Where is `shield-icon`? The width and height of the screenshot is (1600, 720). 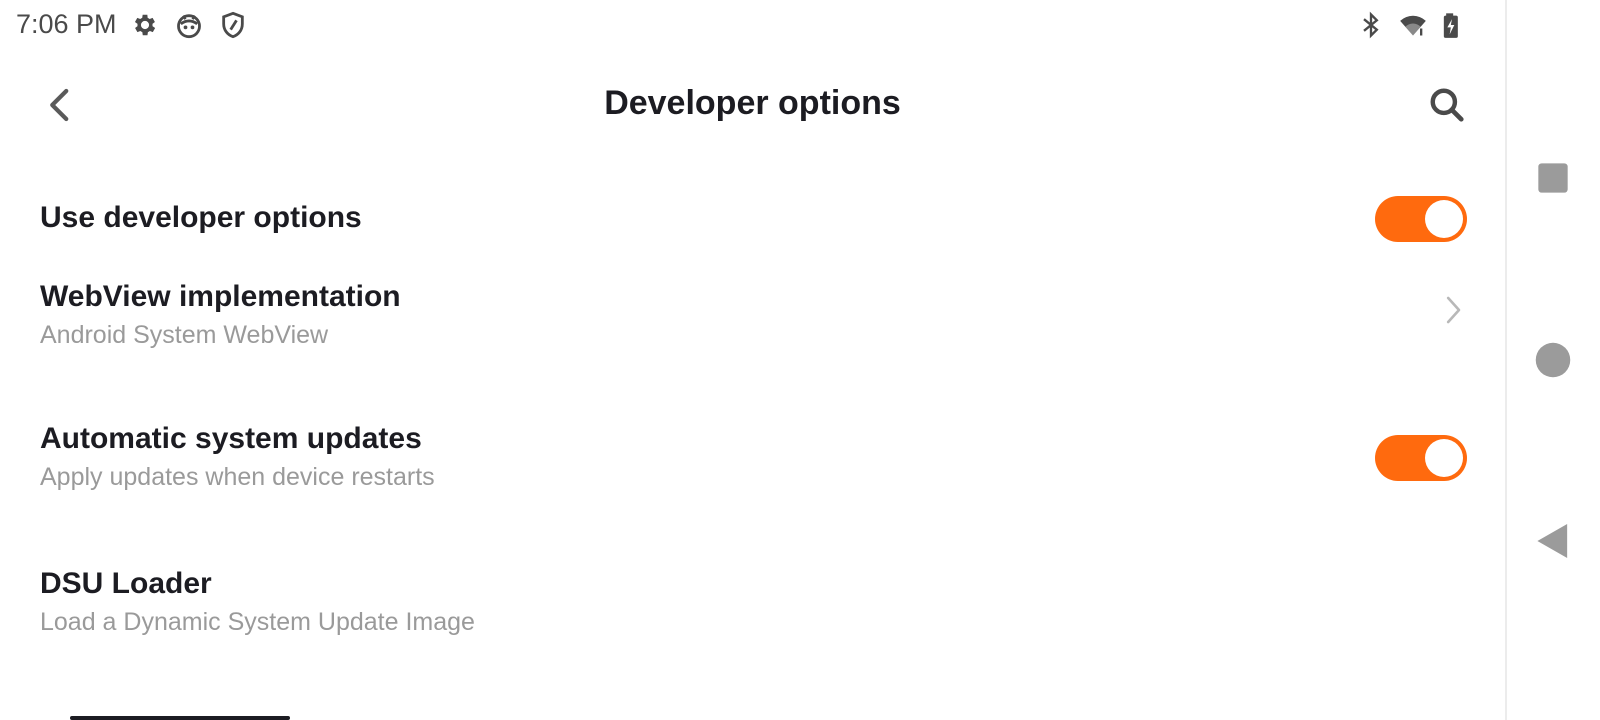 shield-icon is located at coordinates (233, 25).